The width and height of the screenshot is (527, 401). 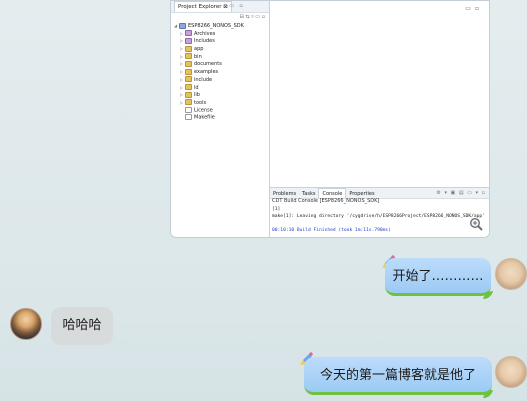 I want to click on explorer-toolbar: ⊟ ⇆ ▿ ▭ ▫, so click(x=252, y=17).